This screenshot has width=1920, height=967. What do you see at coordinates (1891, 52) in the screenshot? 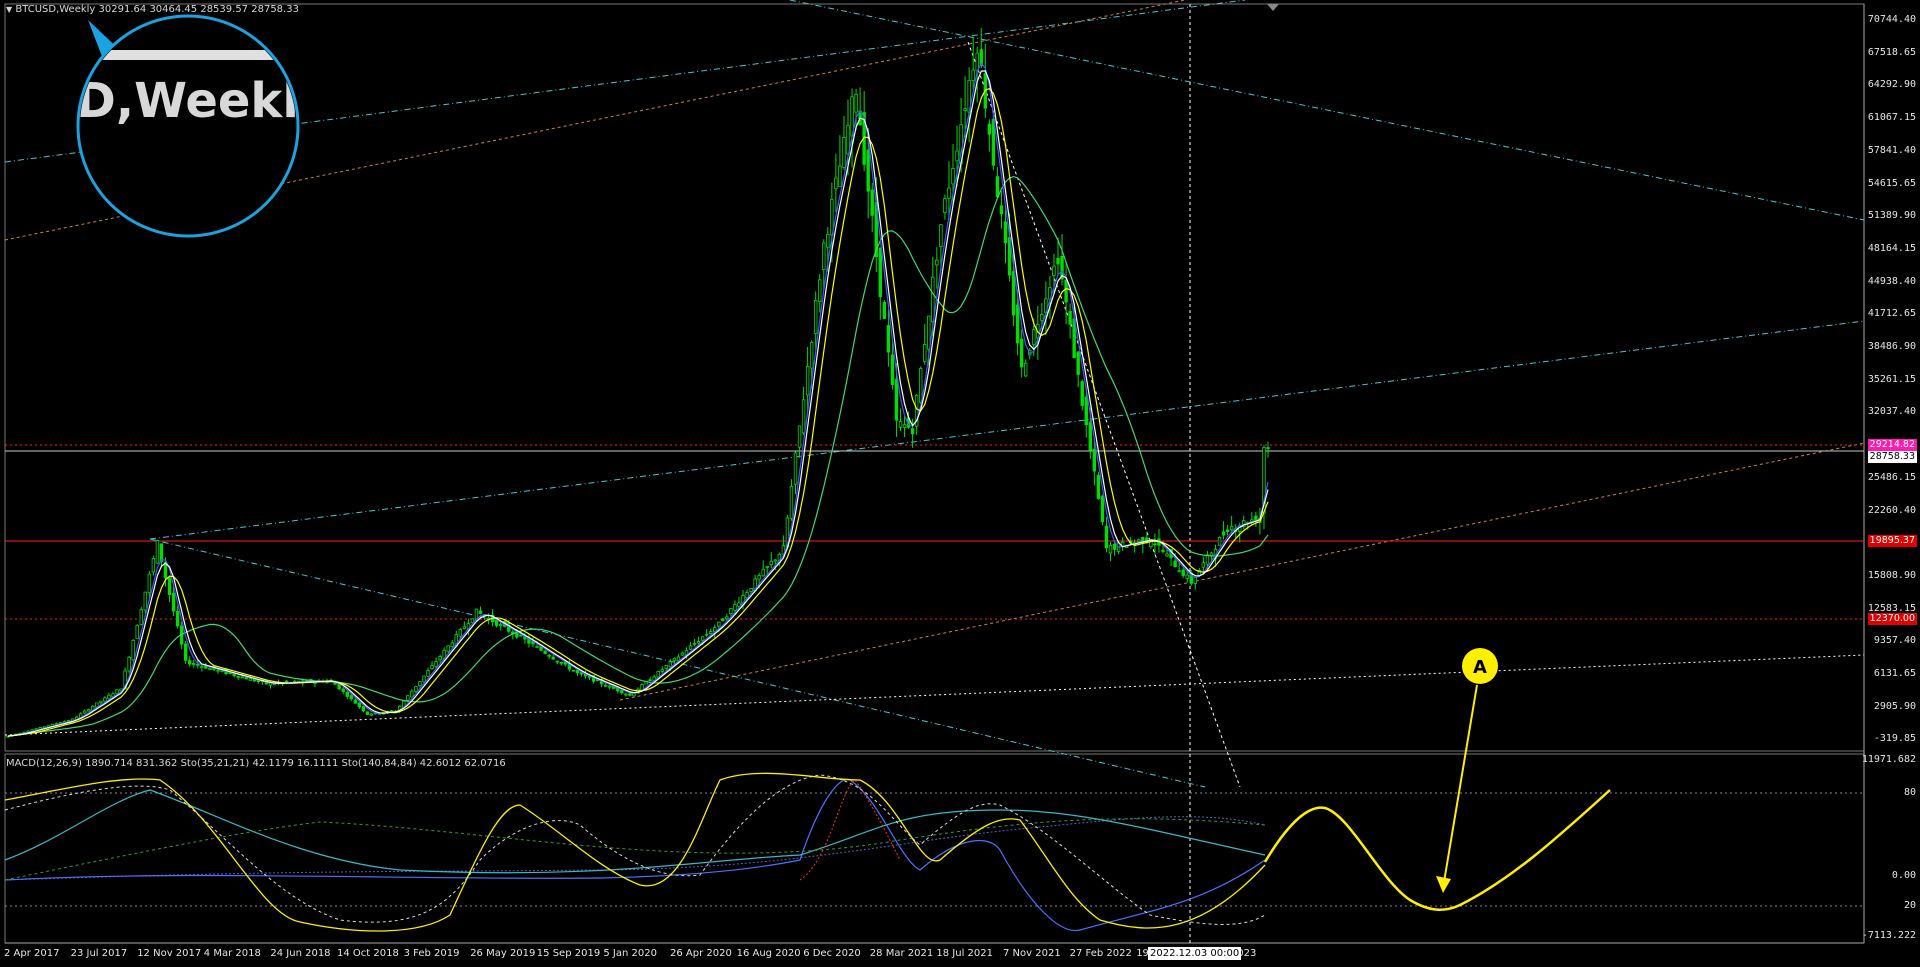
I see `price-tick: 67518.65` at bounding box center [1891, 52].